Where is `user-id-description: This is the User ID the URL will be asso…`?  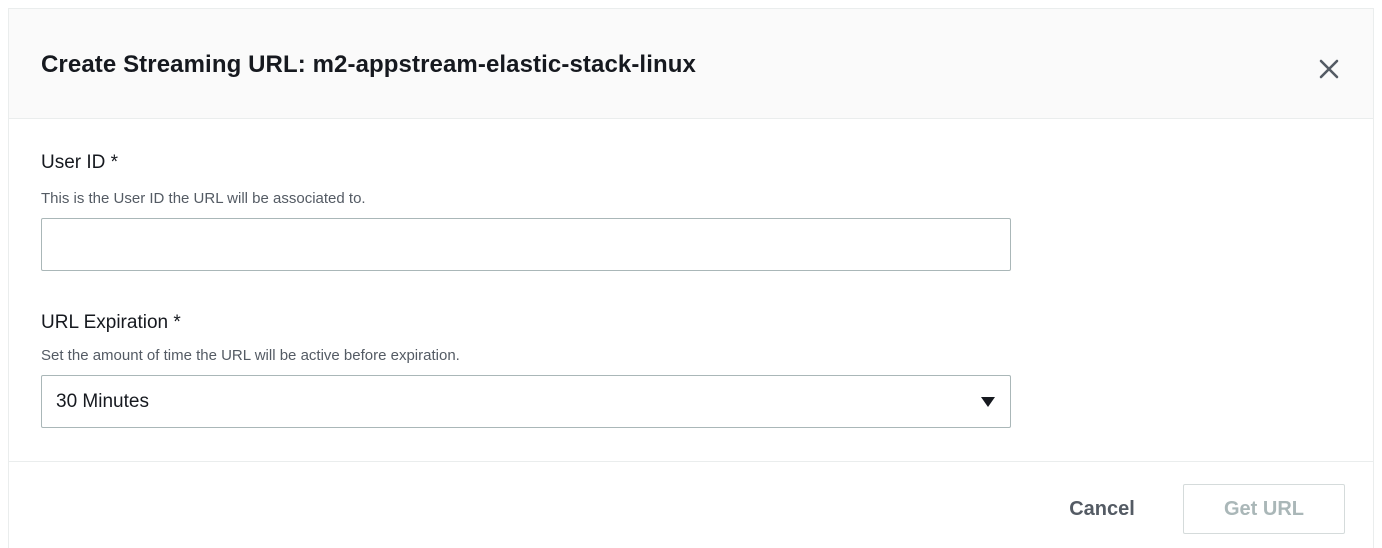 user-id-description: This is the User ID the URL will be asso… is located at coordinates (203, 198).